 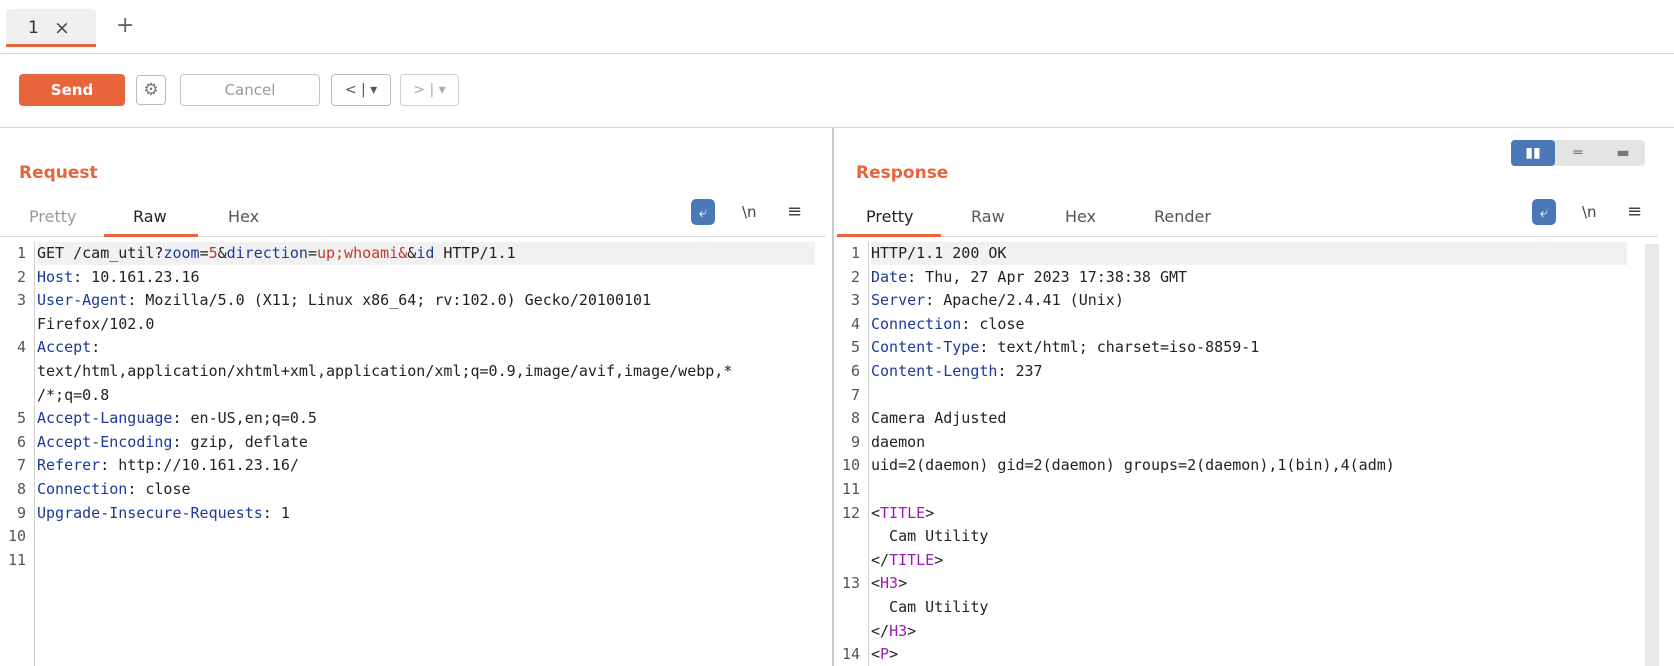 I want to click on layout-toggle: ▮▮ ═ ▬, so click(x=1578, y=153).